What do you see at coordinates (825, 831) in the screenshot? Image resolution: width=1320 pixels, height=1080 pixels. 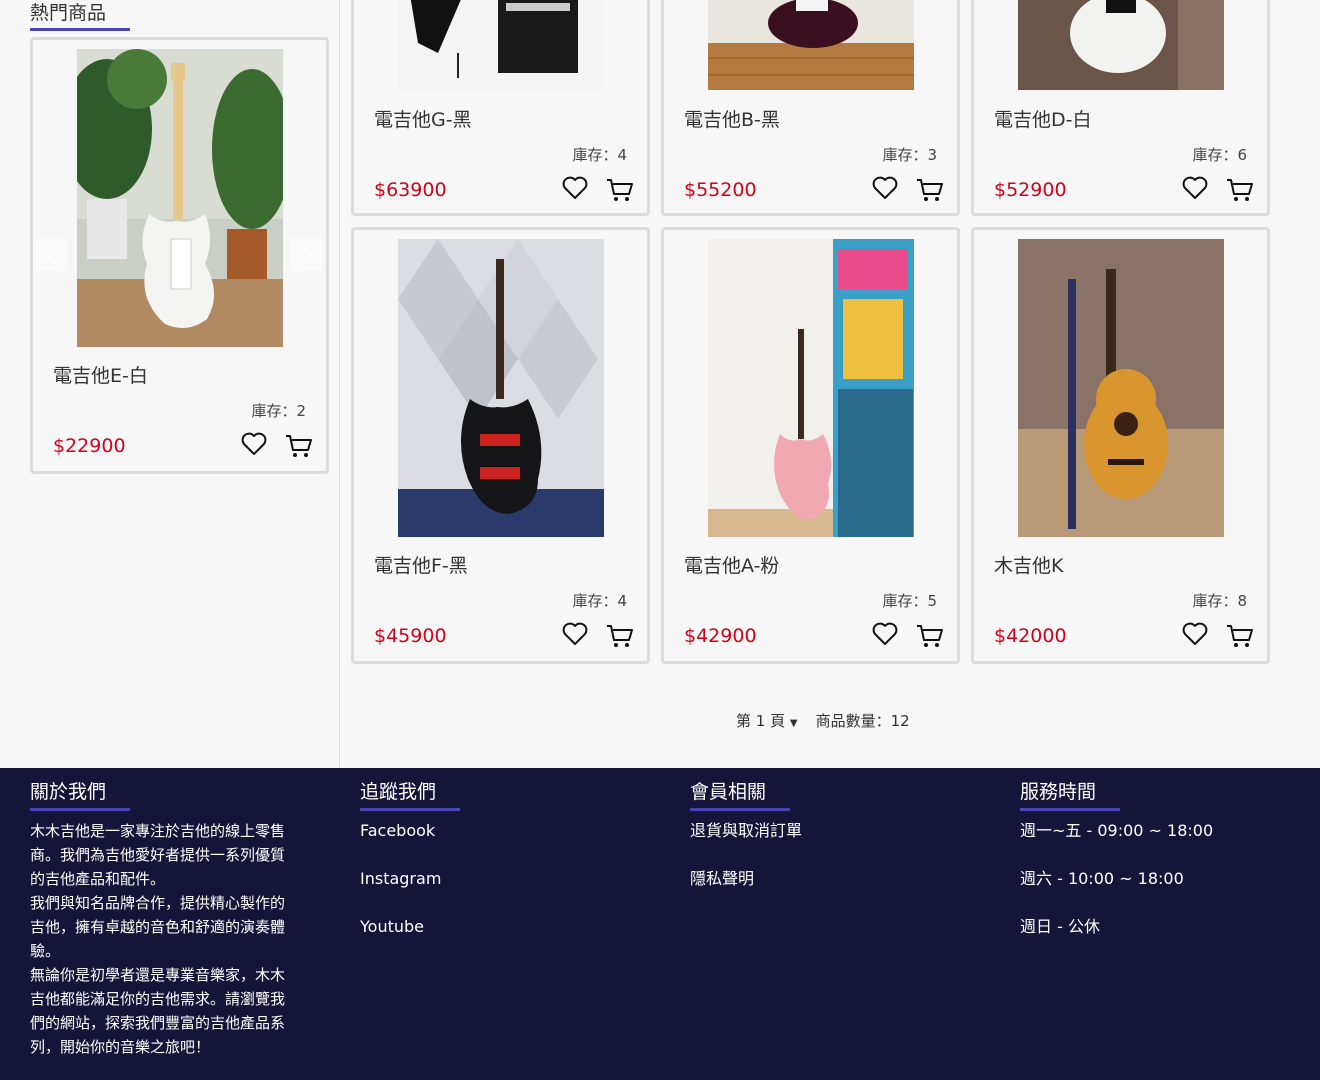 I see `return-policy-link: 退貨與取消訂單` at bounding box center [825, 831].